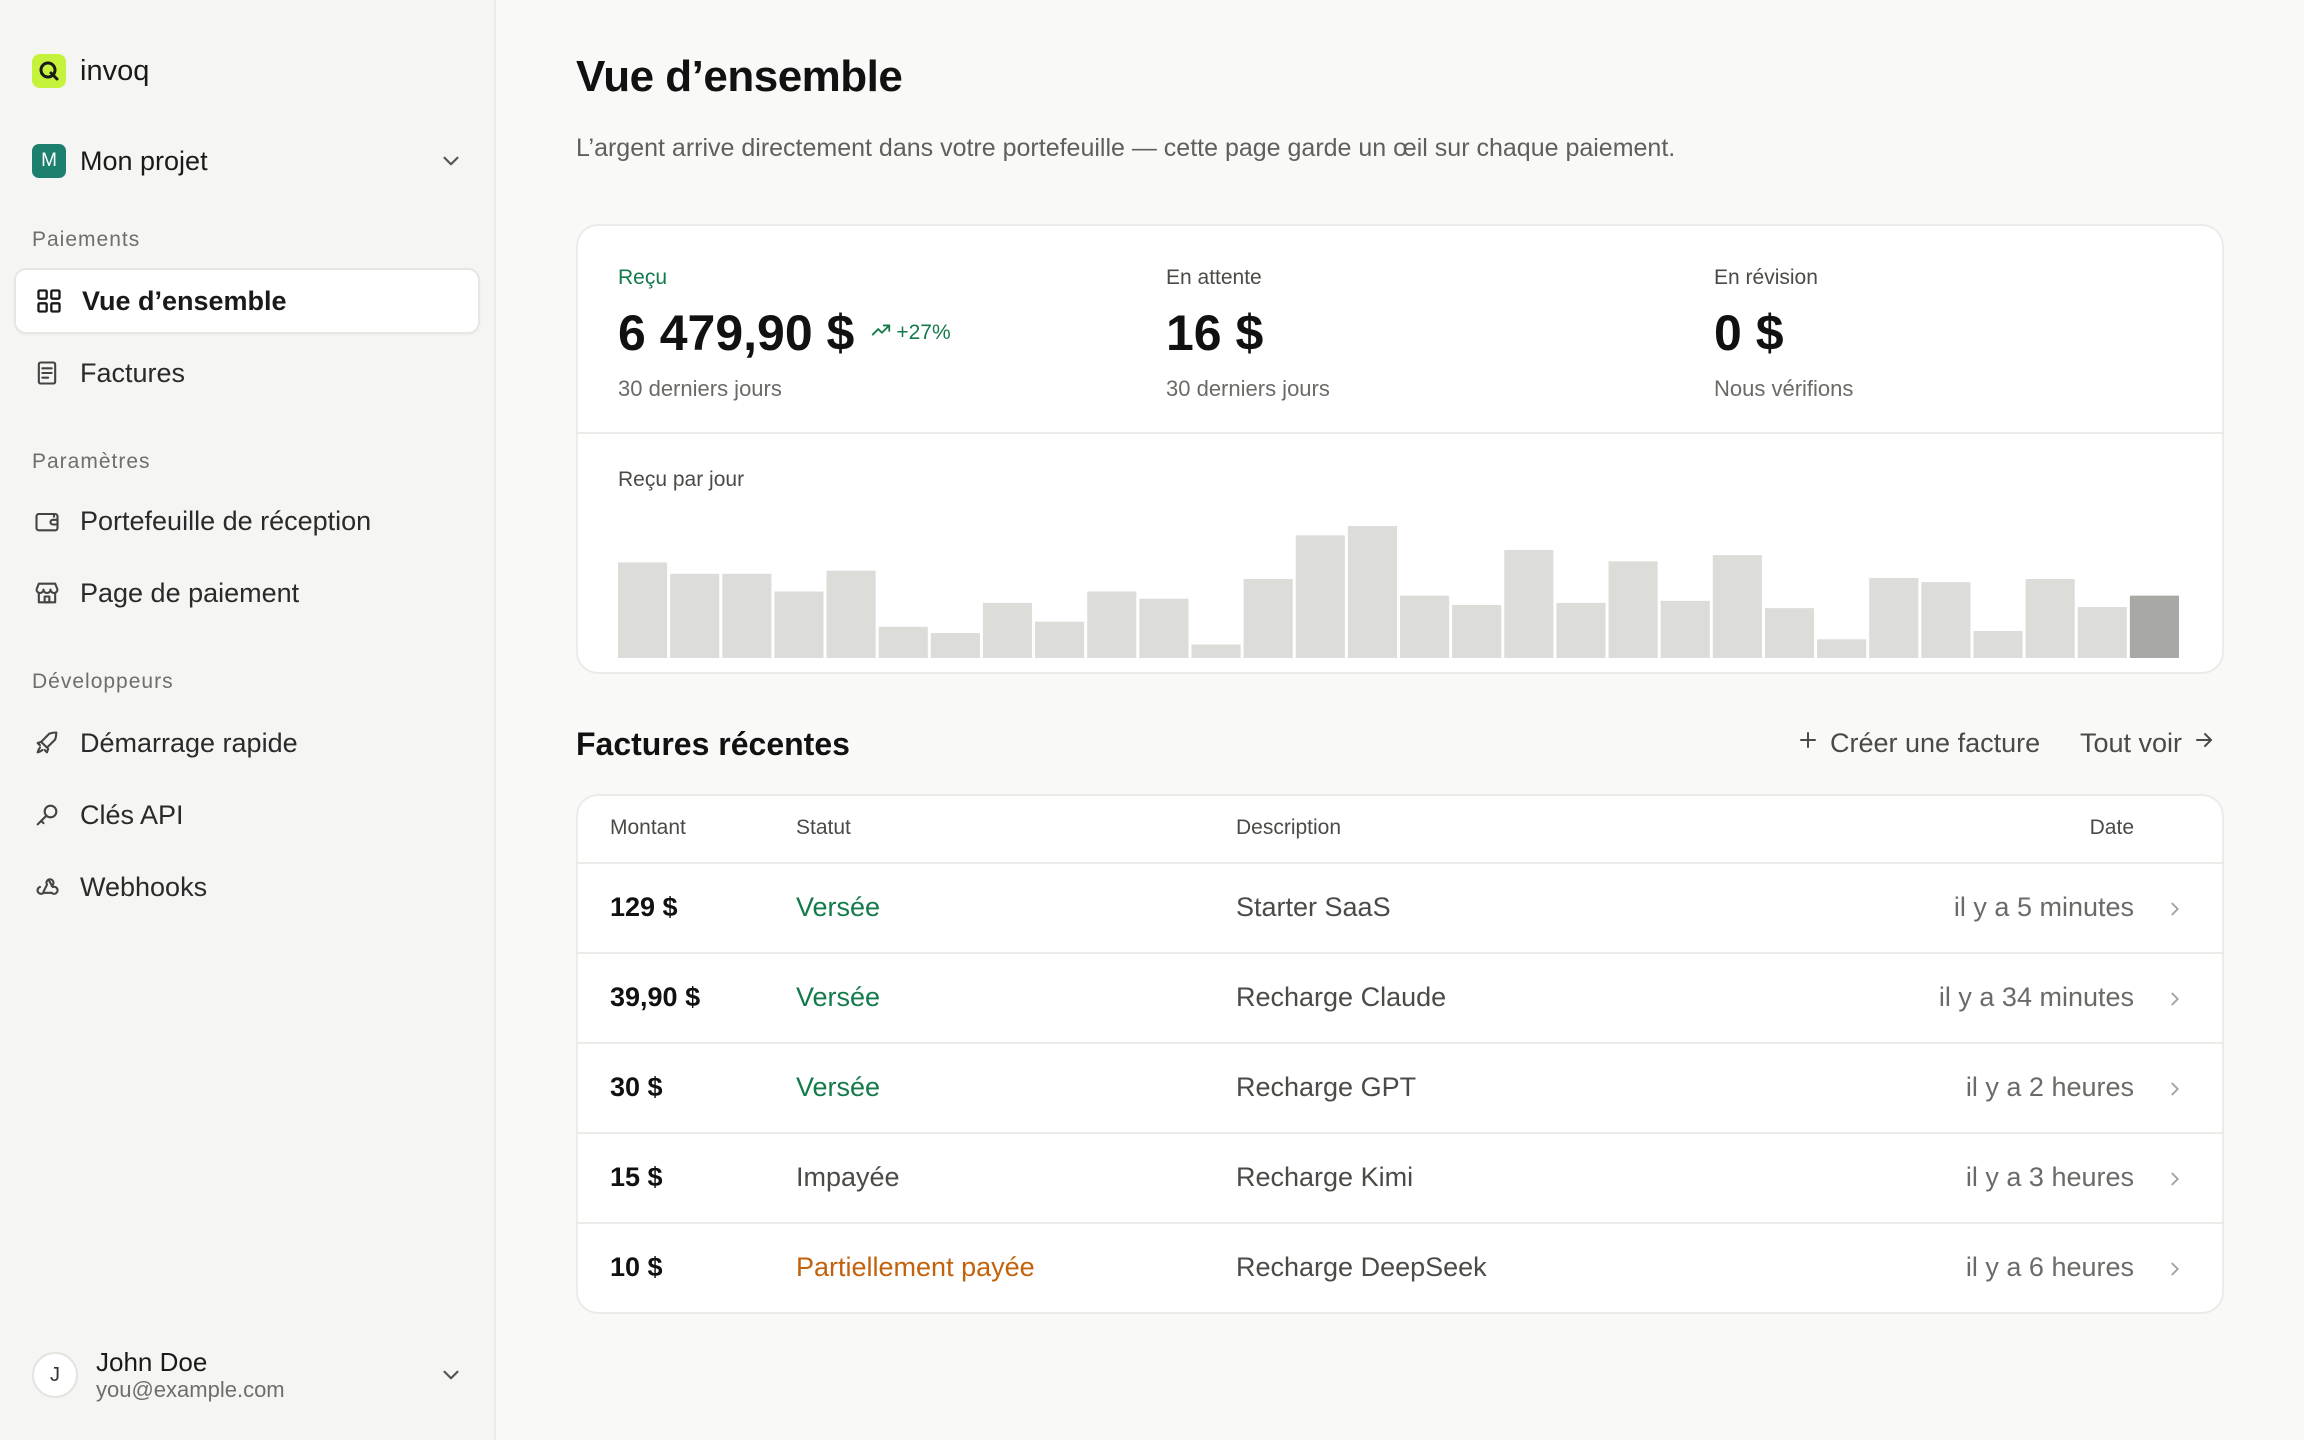 Image resolution: width=2304 pixels, height=1440 pixels. What do you see at coordinates (2049, 1087) in the screenshot?
I see `invoice-date: il y a 2 heures` at bounding box center [2049, 1087].